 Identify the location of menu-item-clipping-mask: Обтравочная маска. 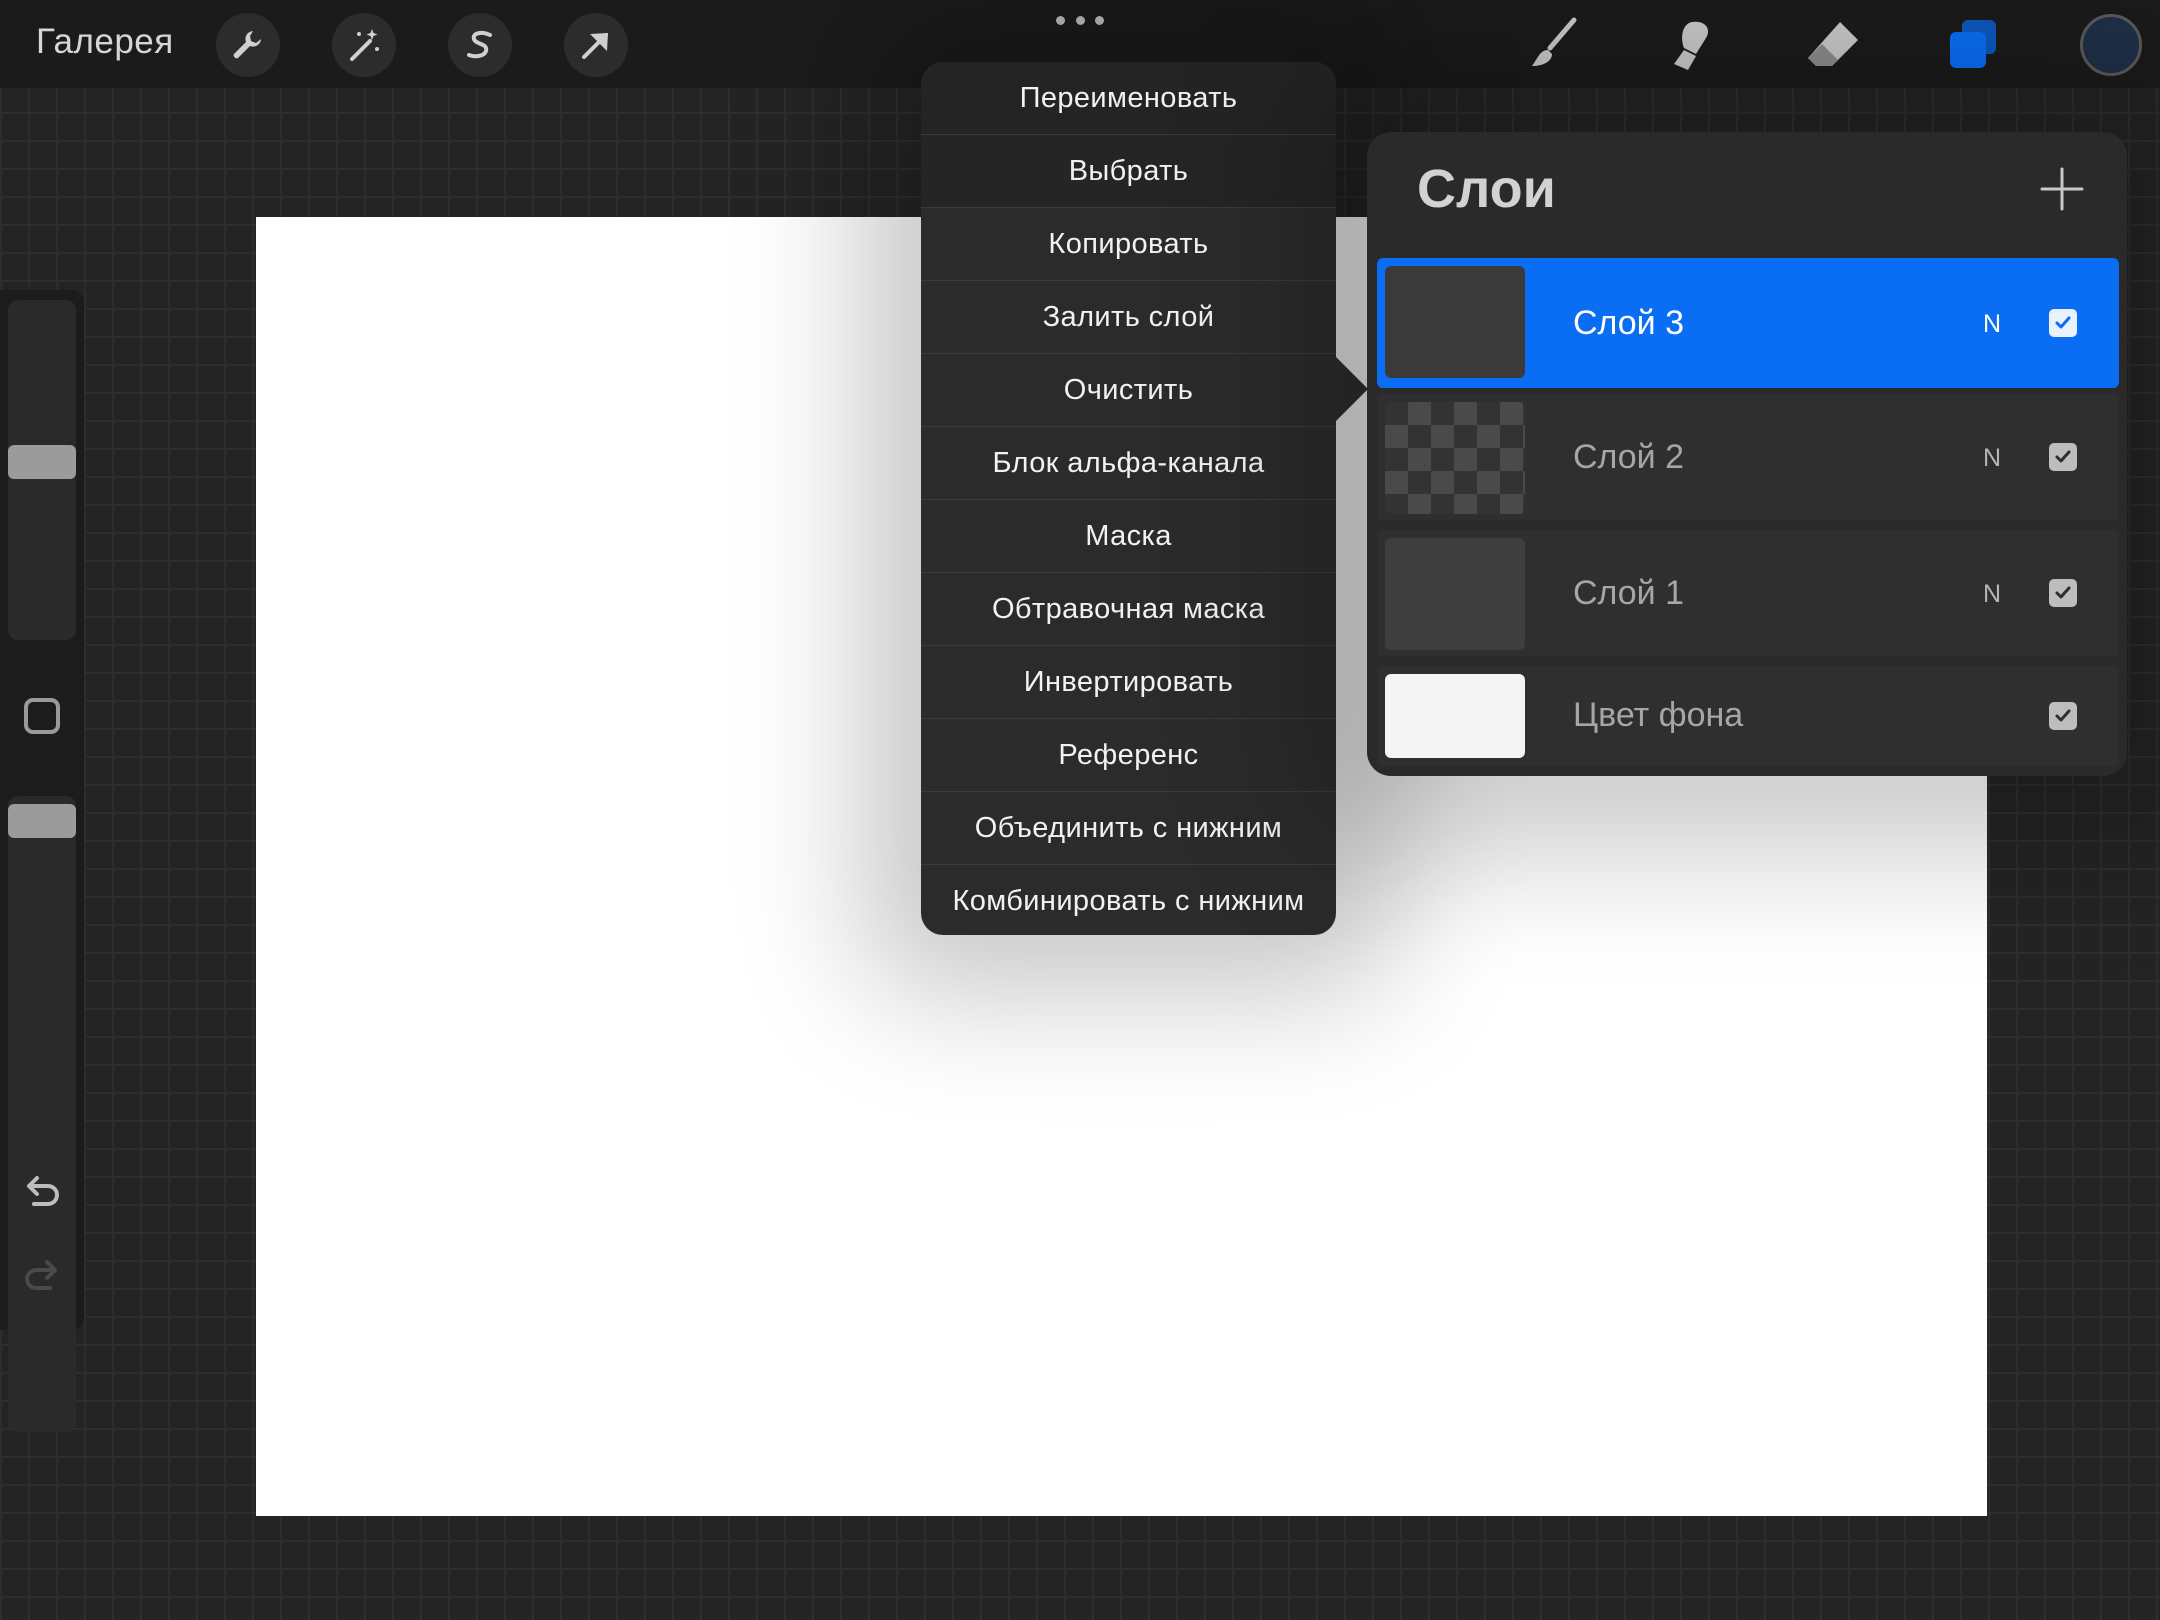
(1128, 609).